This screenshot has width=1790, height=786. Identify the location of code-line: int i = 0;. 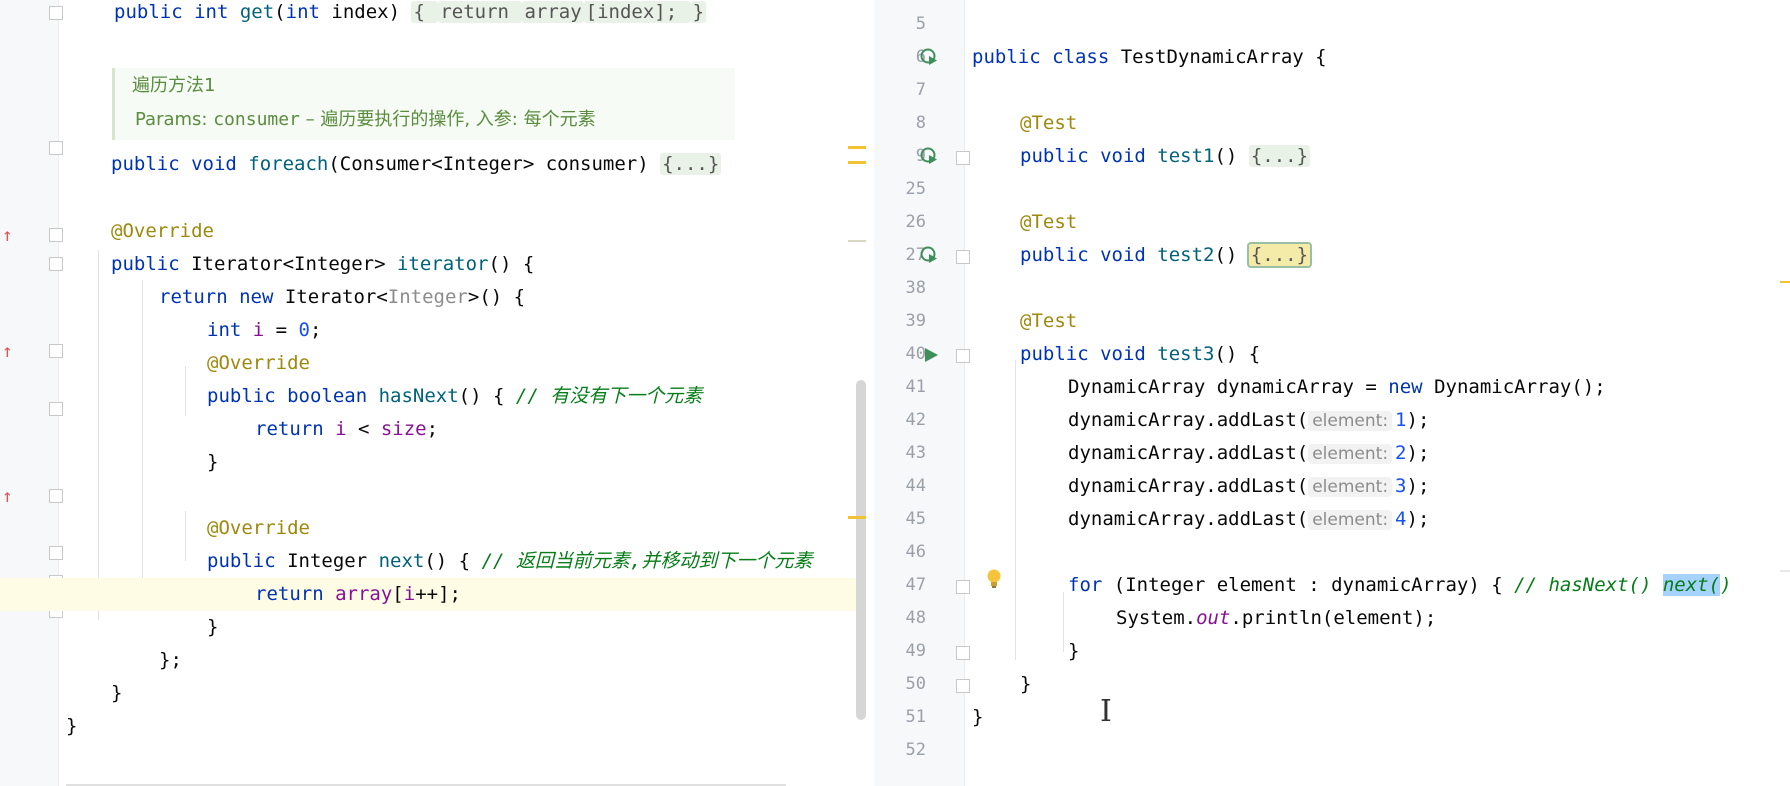
(462, 330).